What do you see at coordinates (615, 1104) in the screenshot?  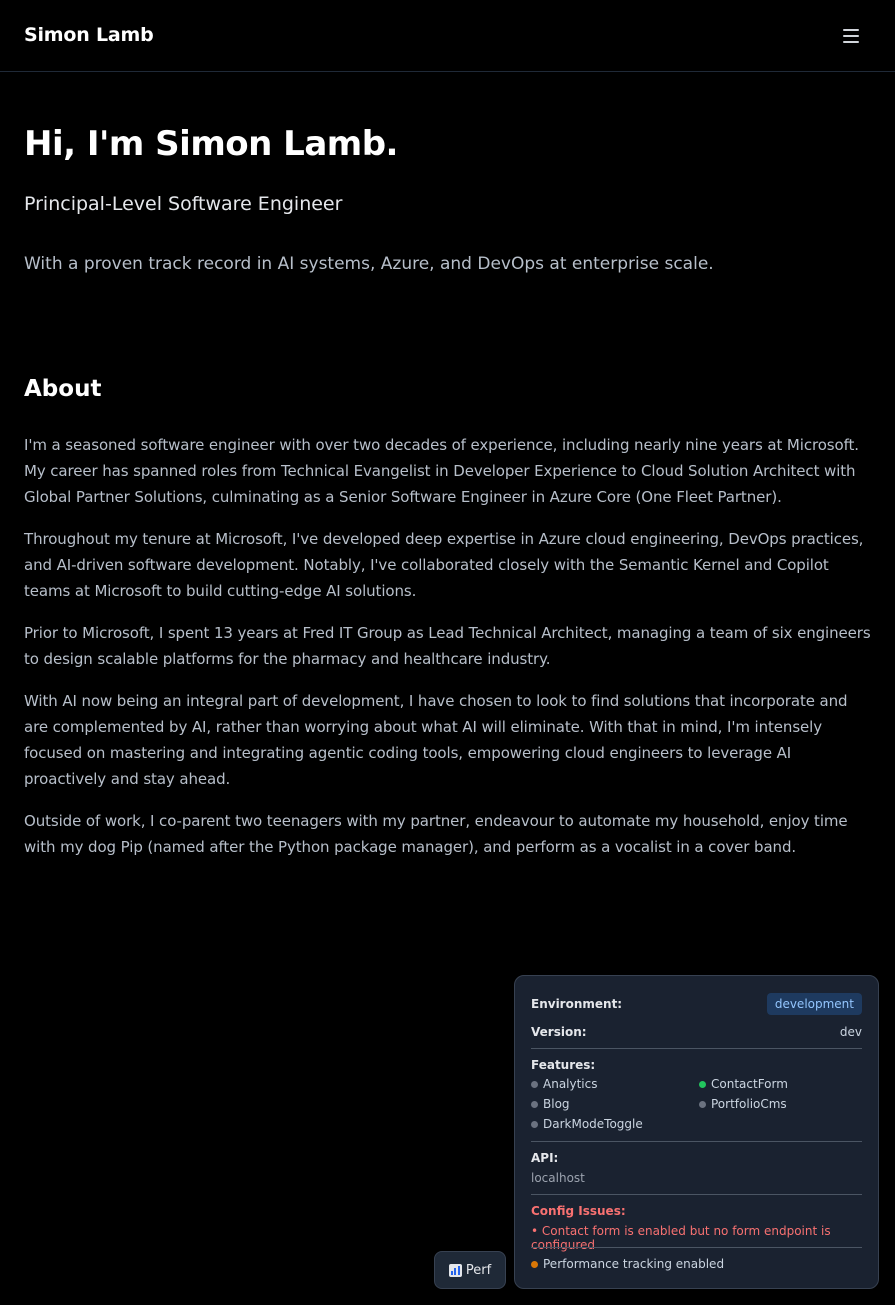 I see `feature-item: Blog` at bounding box center [615, 1104].